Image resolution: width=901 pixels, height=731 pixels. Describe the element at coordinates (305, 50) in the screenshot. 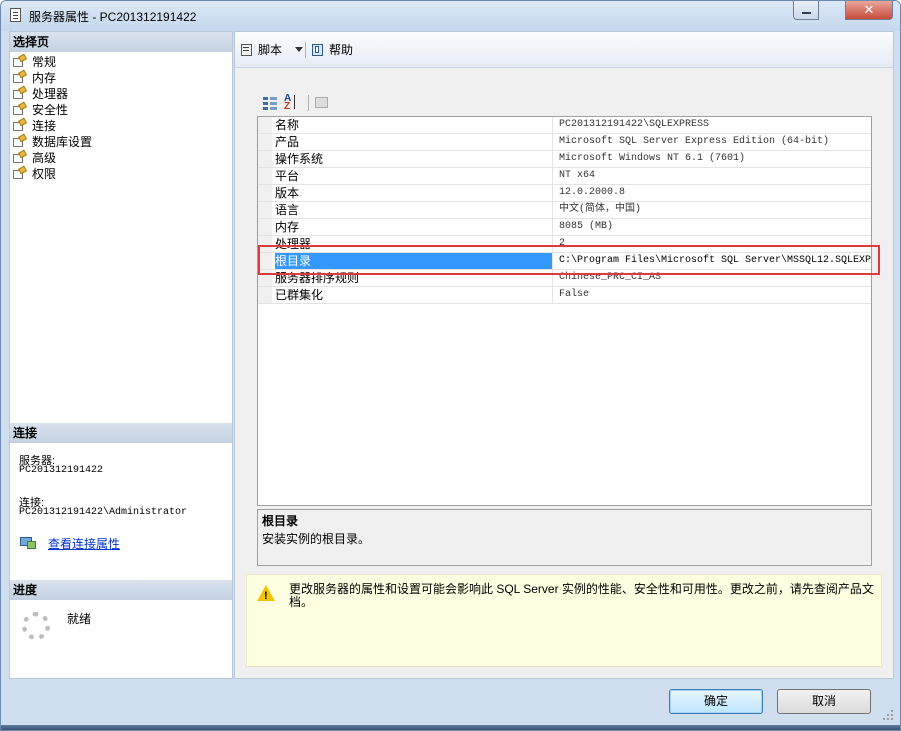

I see `toolbar-separator` at that location.